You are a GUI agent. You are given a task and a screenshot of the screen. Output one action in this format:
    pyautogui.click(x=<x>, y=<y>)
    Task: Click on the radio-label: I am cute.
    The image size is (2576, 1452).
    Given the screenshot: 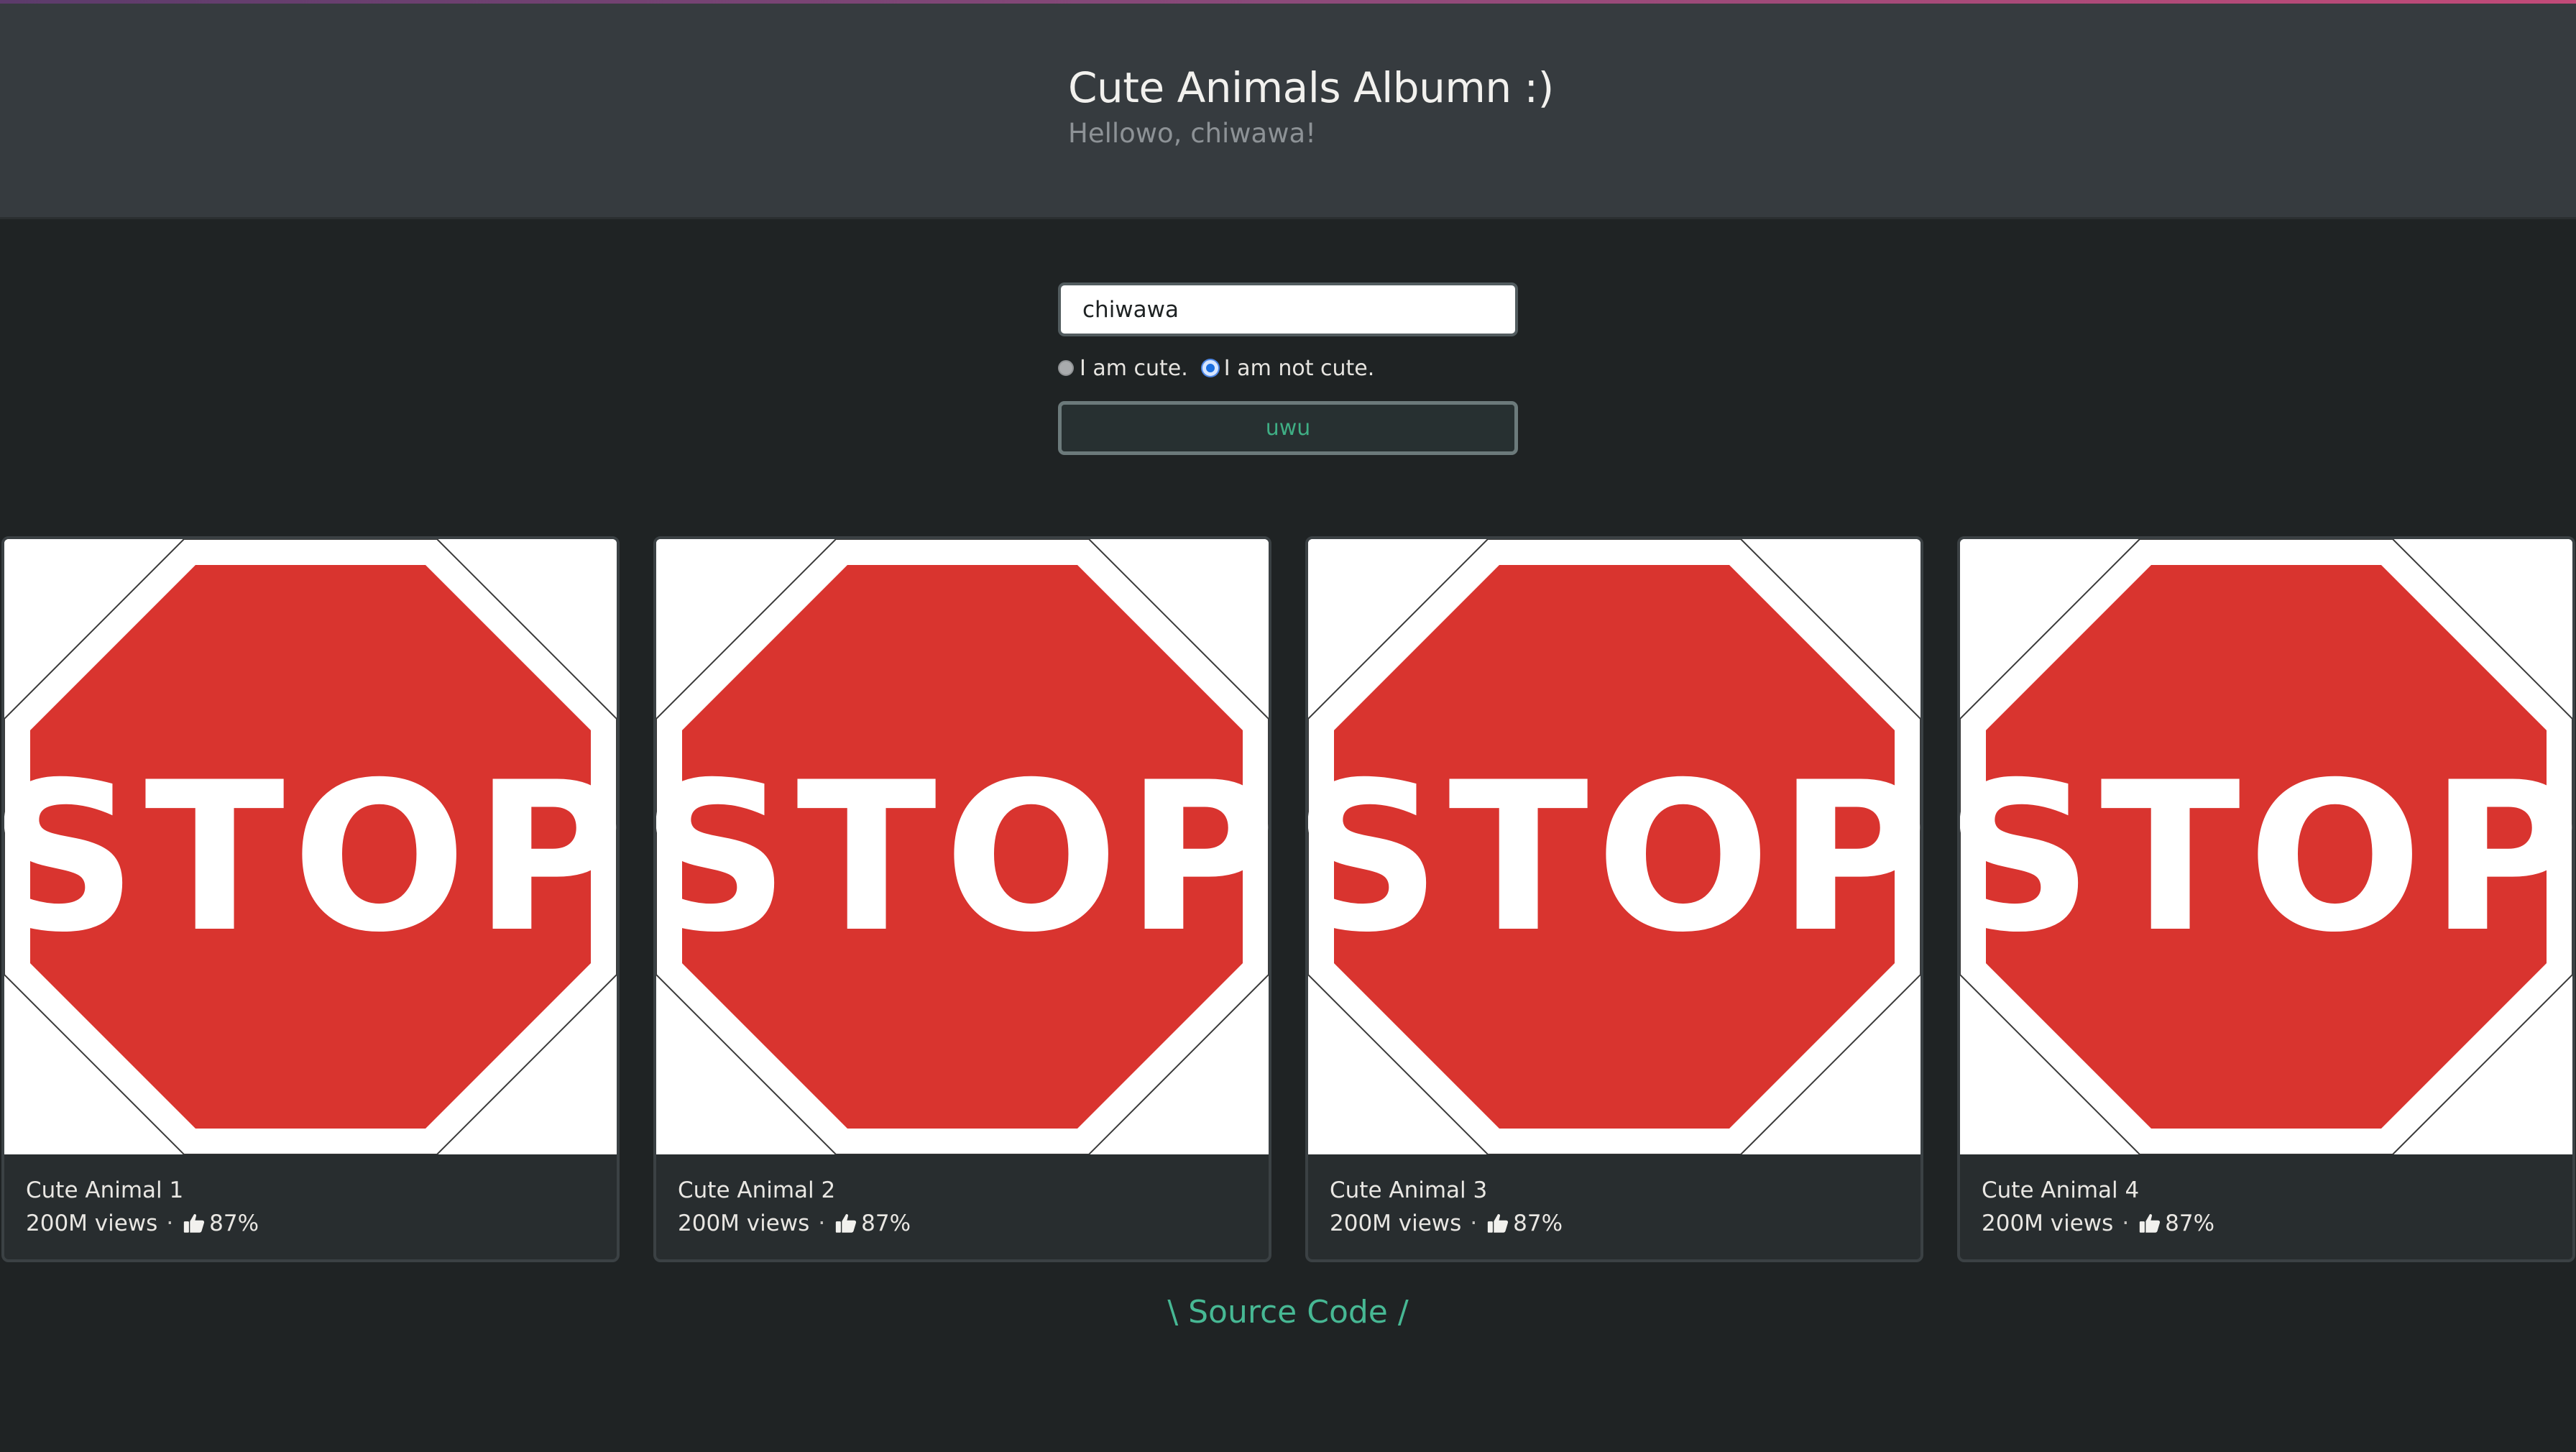 What is the action you would take?
    pyautogui.click(x=1134, y=368)
    